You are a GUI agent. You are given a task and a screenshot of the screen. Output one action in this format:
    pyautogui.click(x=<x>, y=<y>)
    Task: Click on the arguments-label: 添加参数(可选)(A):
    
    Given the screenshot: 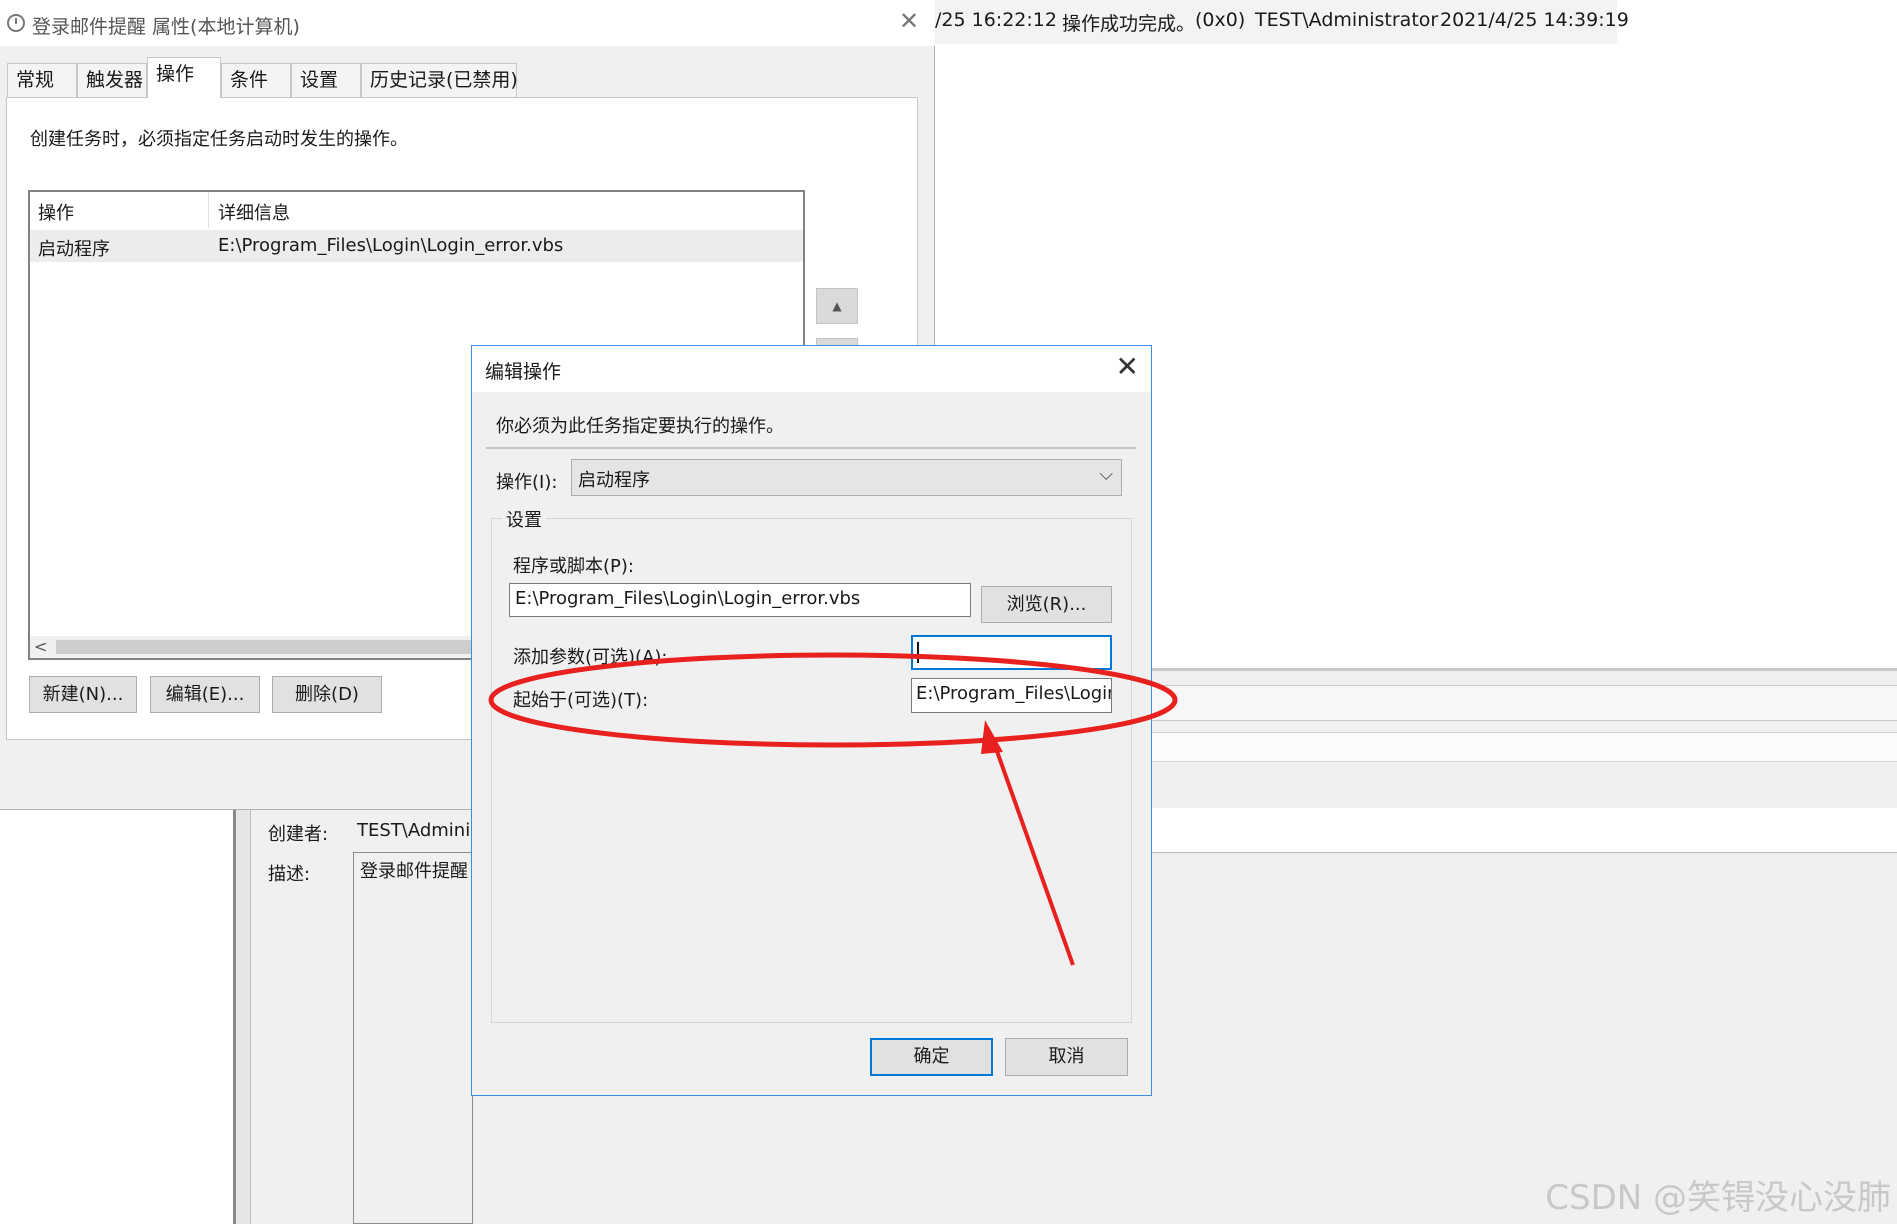 What is the action you would take?
    pyautogui.click(x=590, y=657)
    